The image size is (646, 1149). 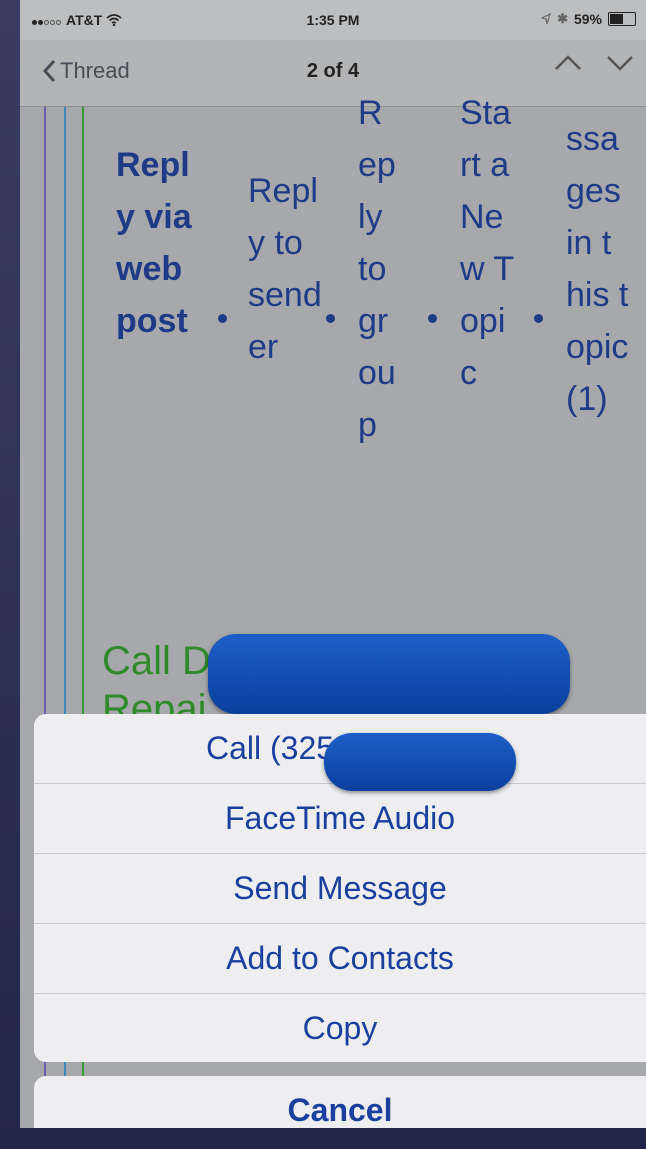 I want to click on status-right: ✱ 59%, so click(x=588, y=19).